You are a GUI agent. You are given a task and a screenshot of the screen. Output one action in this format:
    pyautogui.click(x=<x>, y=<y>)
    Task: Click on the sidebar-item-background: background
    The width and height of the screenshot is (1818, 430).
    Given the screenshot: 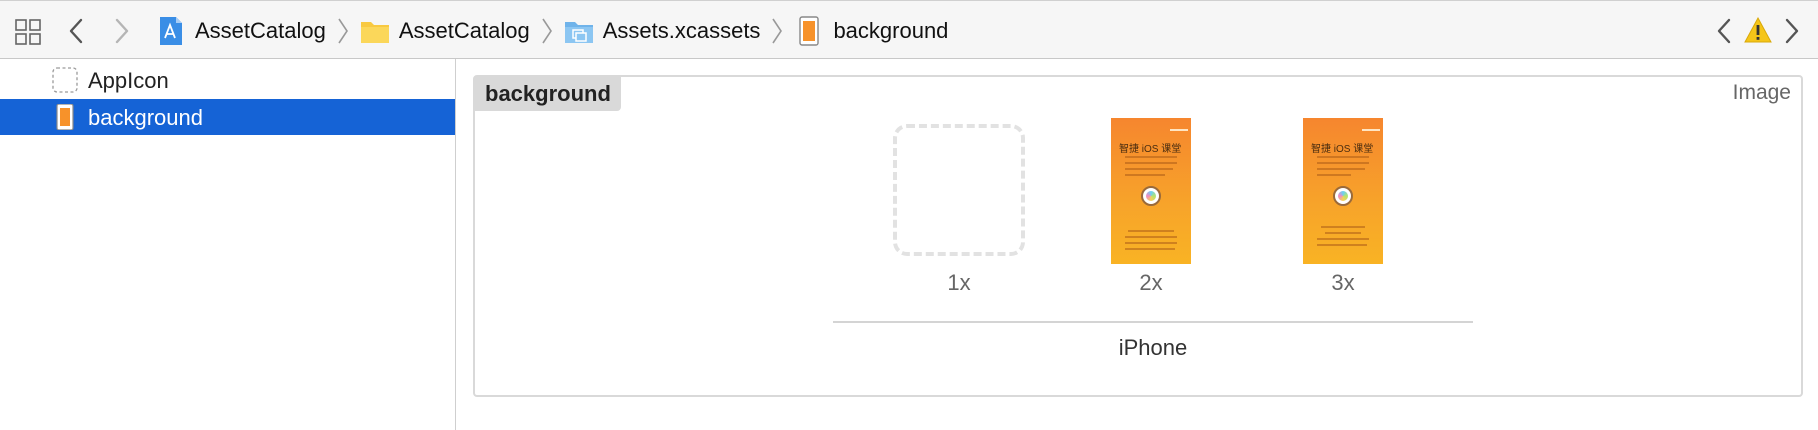 What is the action you would take?
    pyautogui.click(x=227, y=117)
    